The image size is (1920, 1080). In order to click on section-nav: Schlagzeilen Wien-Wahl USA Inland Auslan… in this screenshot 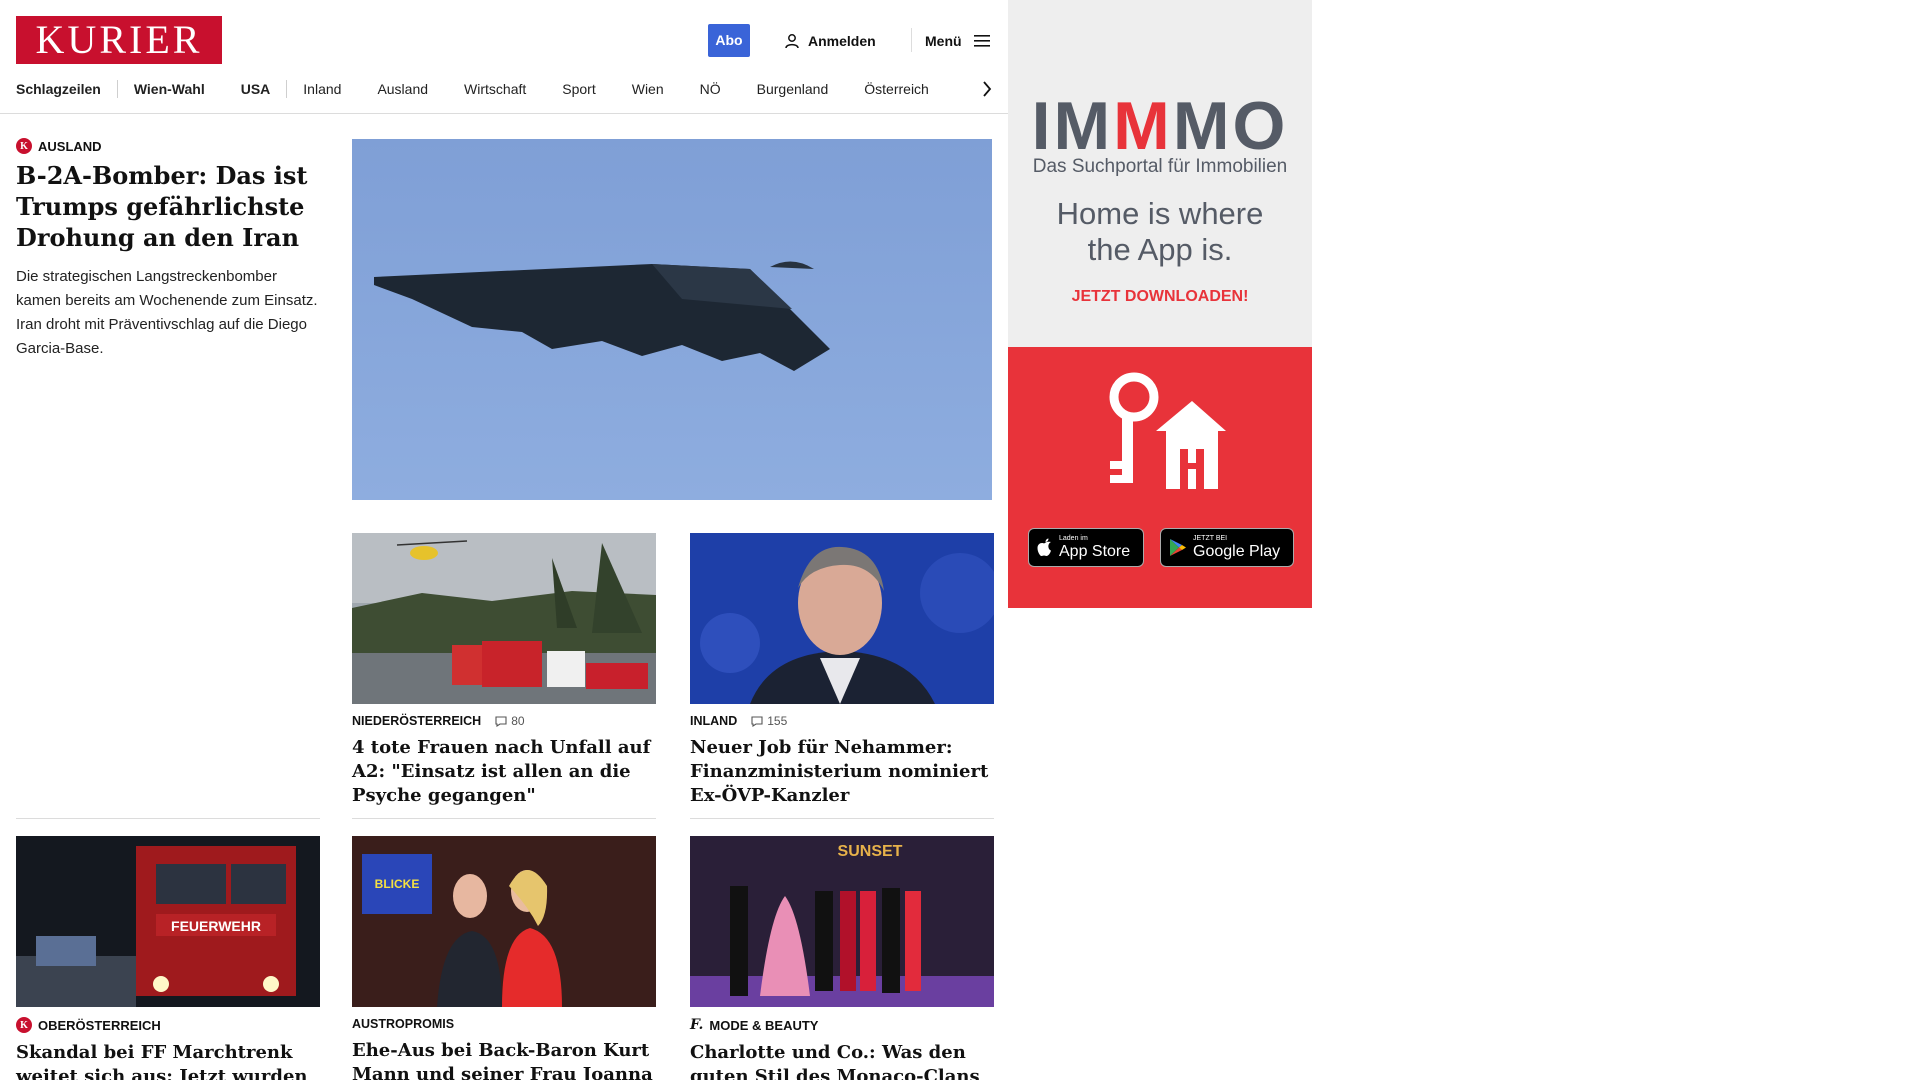, I will do `click(472, 89)`.